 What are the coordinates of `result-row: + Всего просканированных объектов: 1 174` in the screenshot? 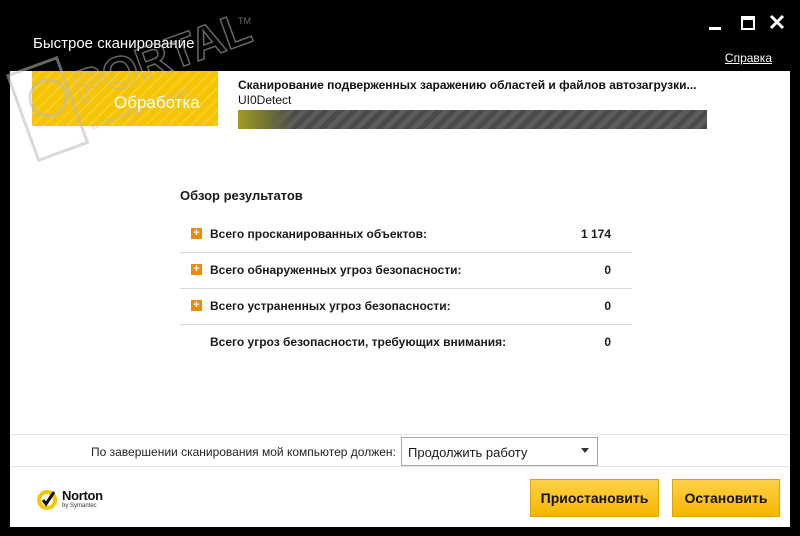 It's located at (406, 234).